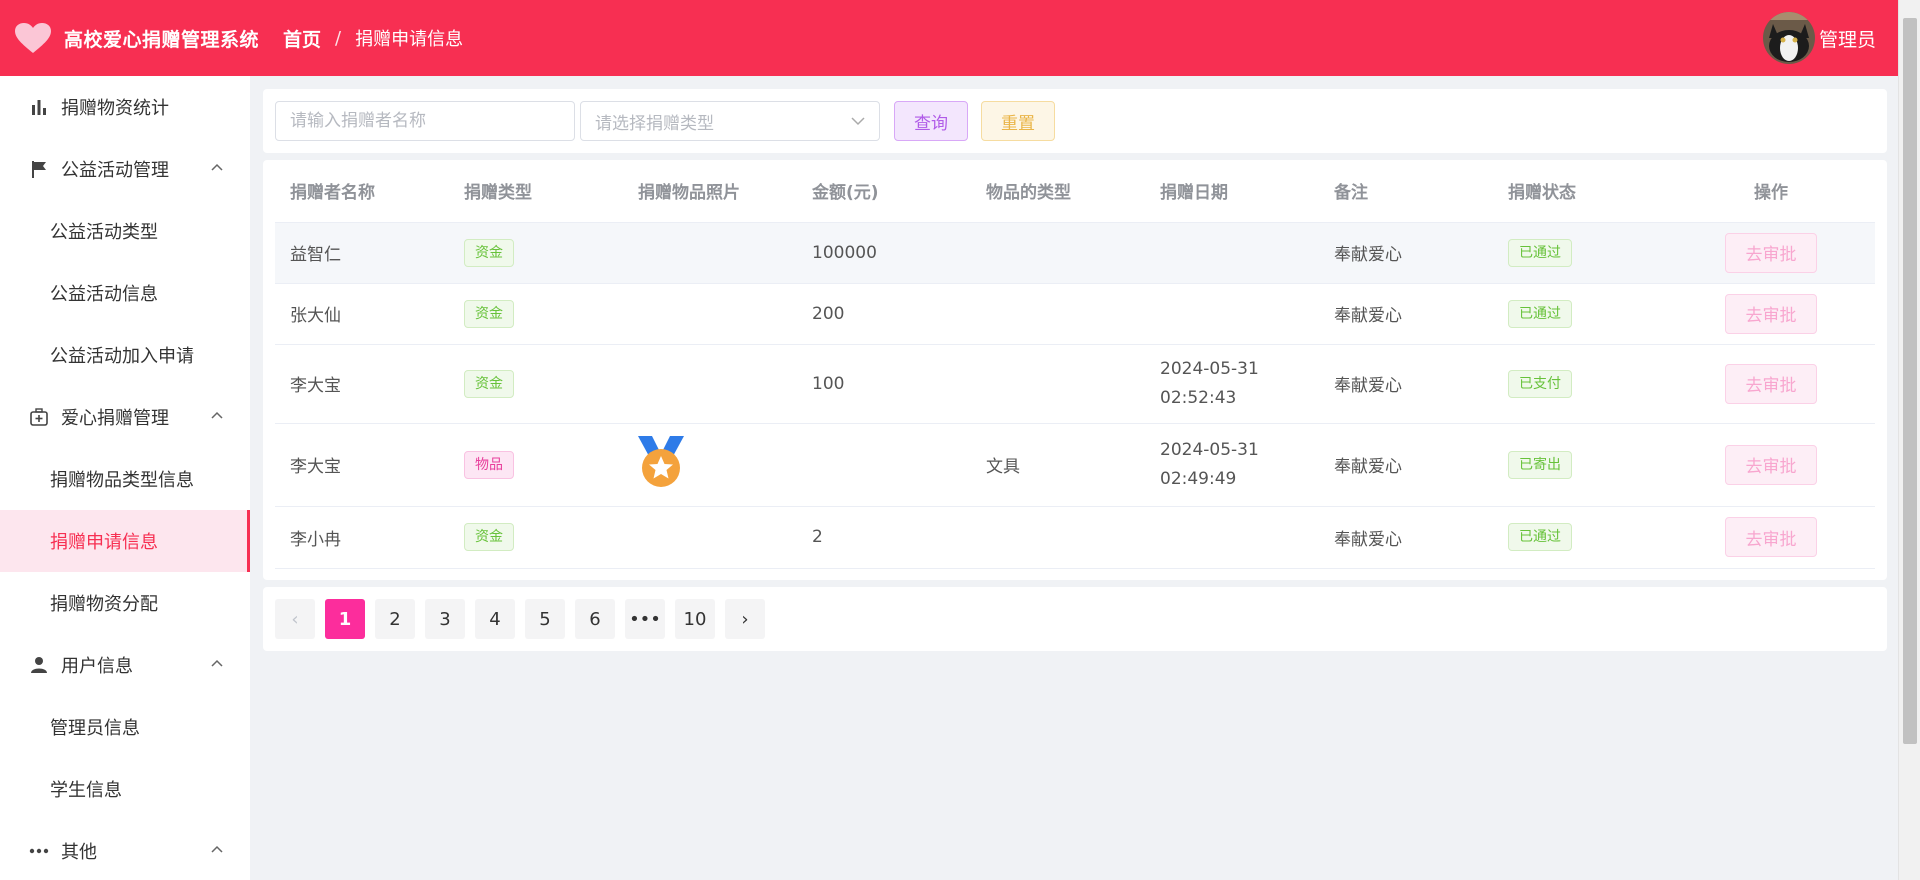 The width and height of the screenshot is (1920, 880). I want to click on sidebar-item-user-info: 用户信息, so click(125, 665).